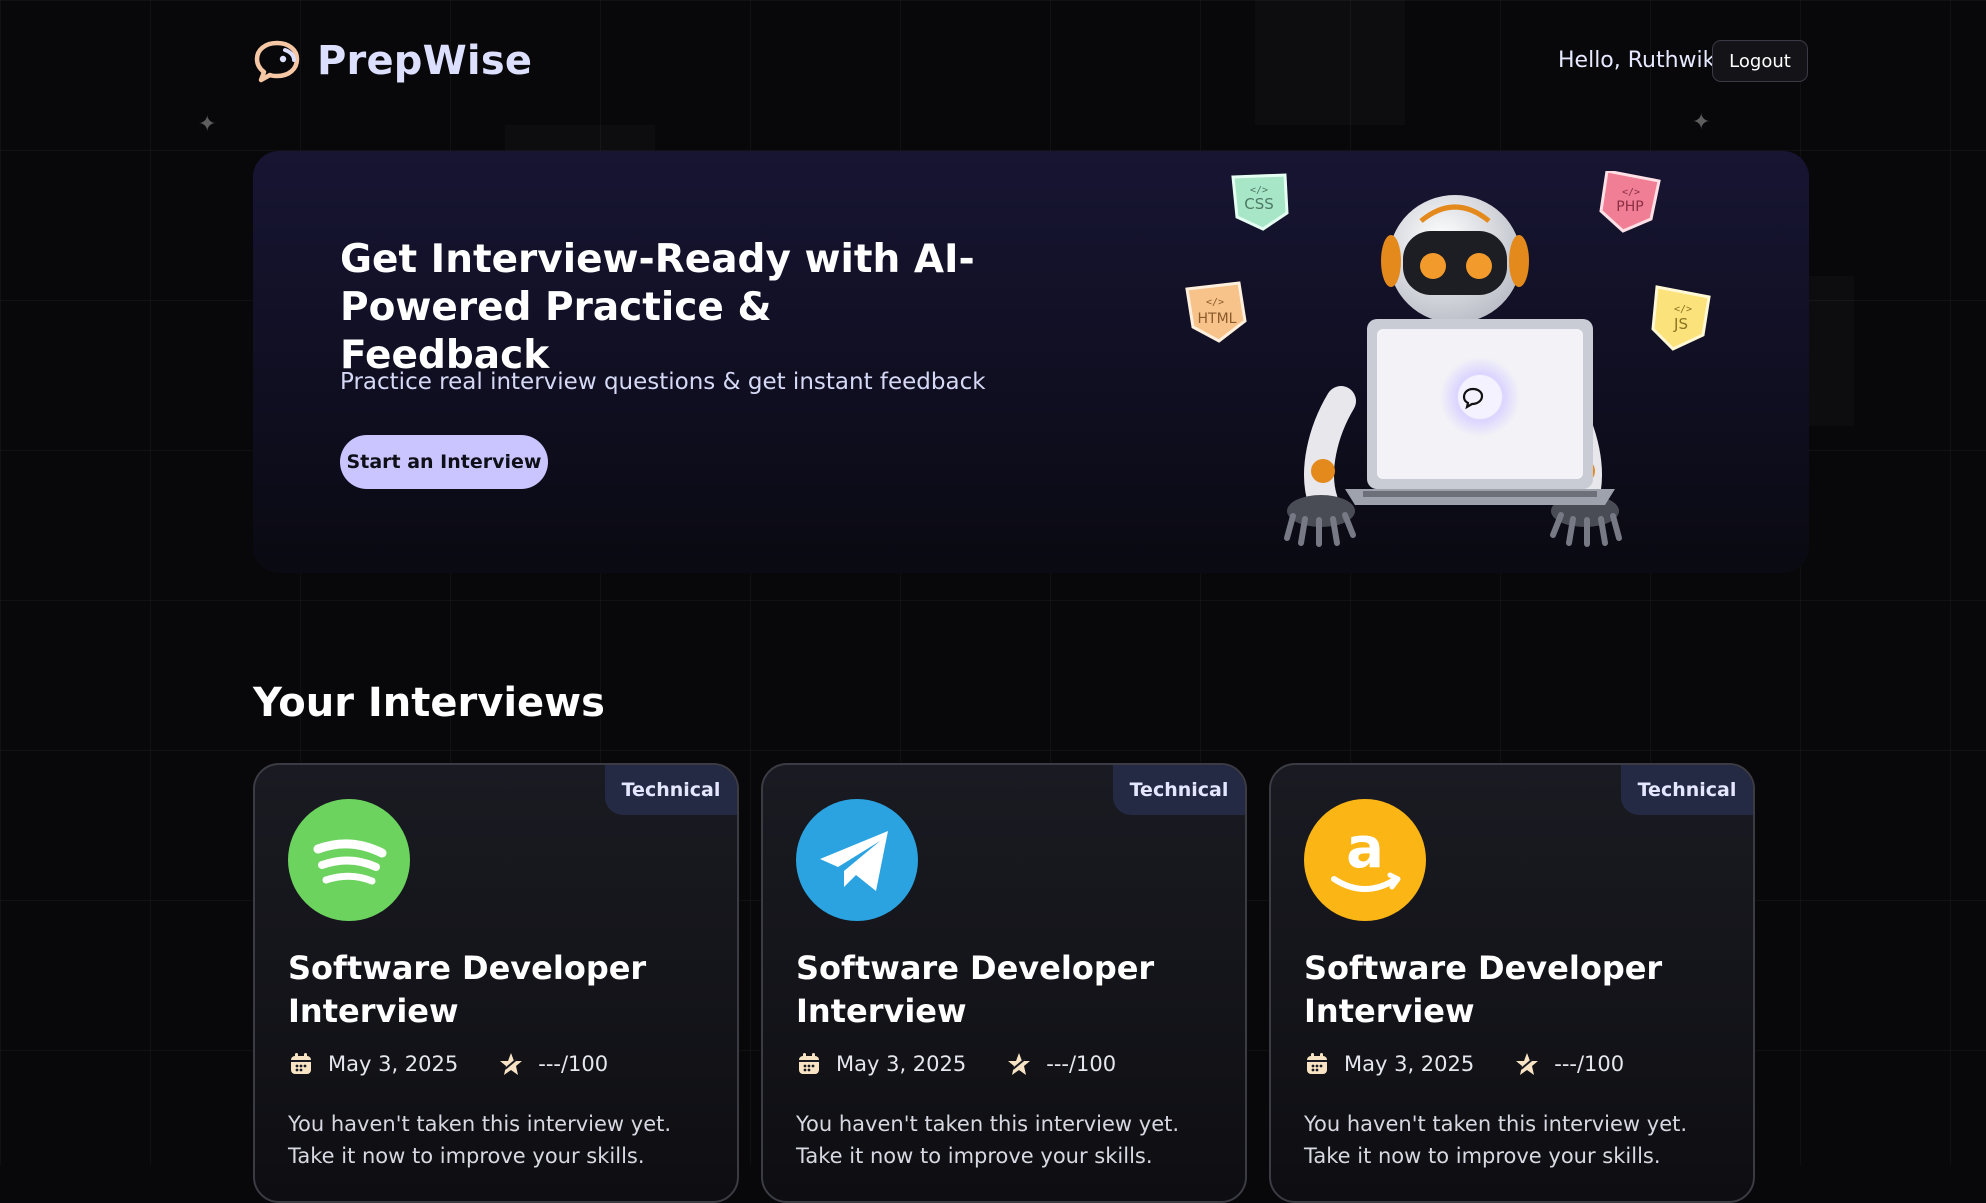 This screenshot has width=1986, height=1203. What do you see at coordinates (1448, 359) in the screenshot?
I see `robot-illustration: CSS </> PHP </> HTML </> JS </>` at bounding box center [1448, 359].